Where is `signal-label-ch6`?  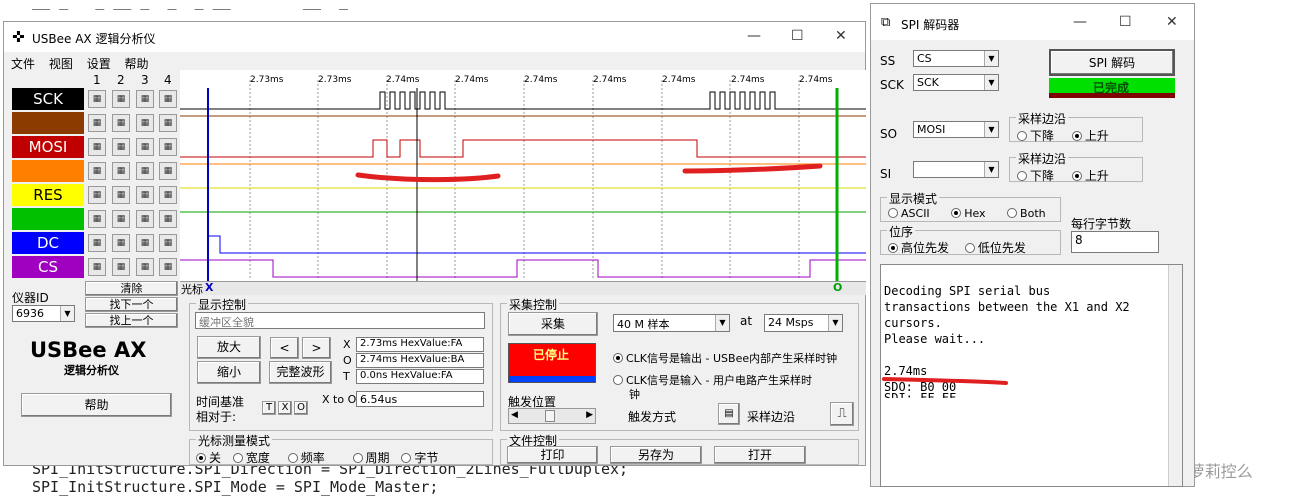
signal-label-ch6 is located at coordinates (48, 219).